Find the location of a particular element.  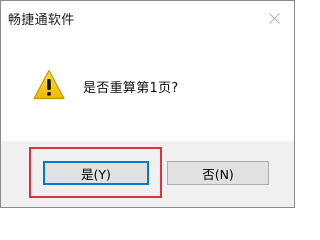

yes-button: 是(Y) is located at coordinates (96, 173).